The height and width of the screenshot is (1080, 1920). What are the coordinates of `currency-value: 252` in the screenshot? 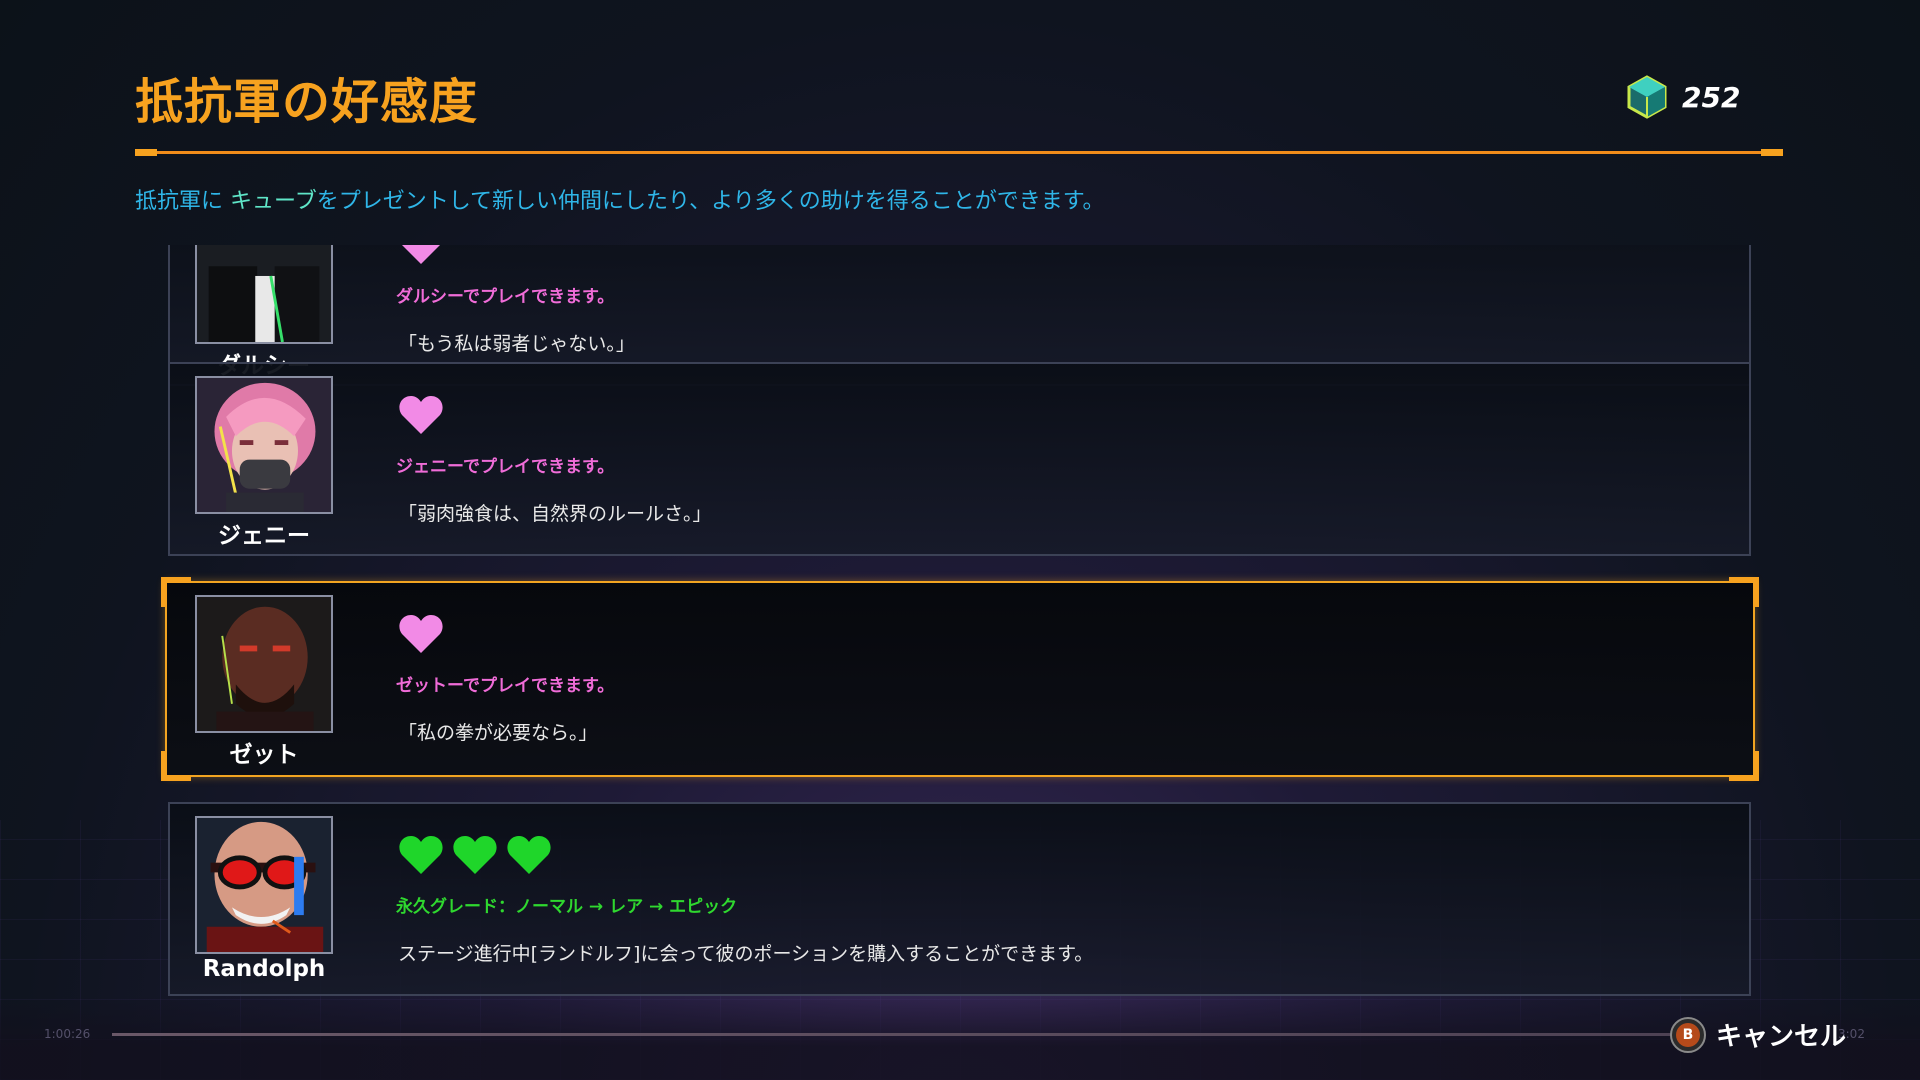 It's located at (1711, 97).